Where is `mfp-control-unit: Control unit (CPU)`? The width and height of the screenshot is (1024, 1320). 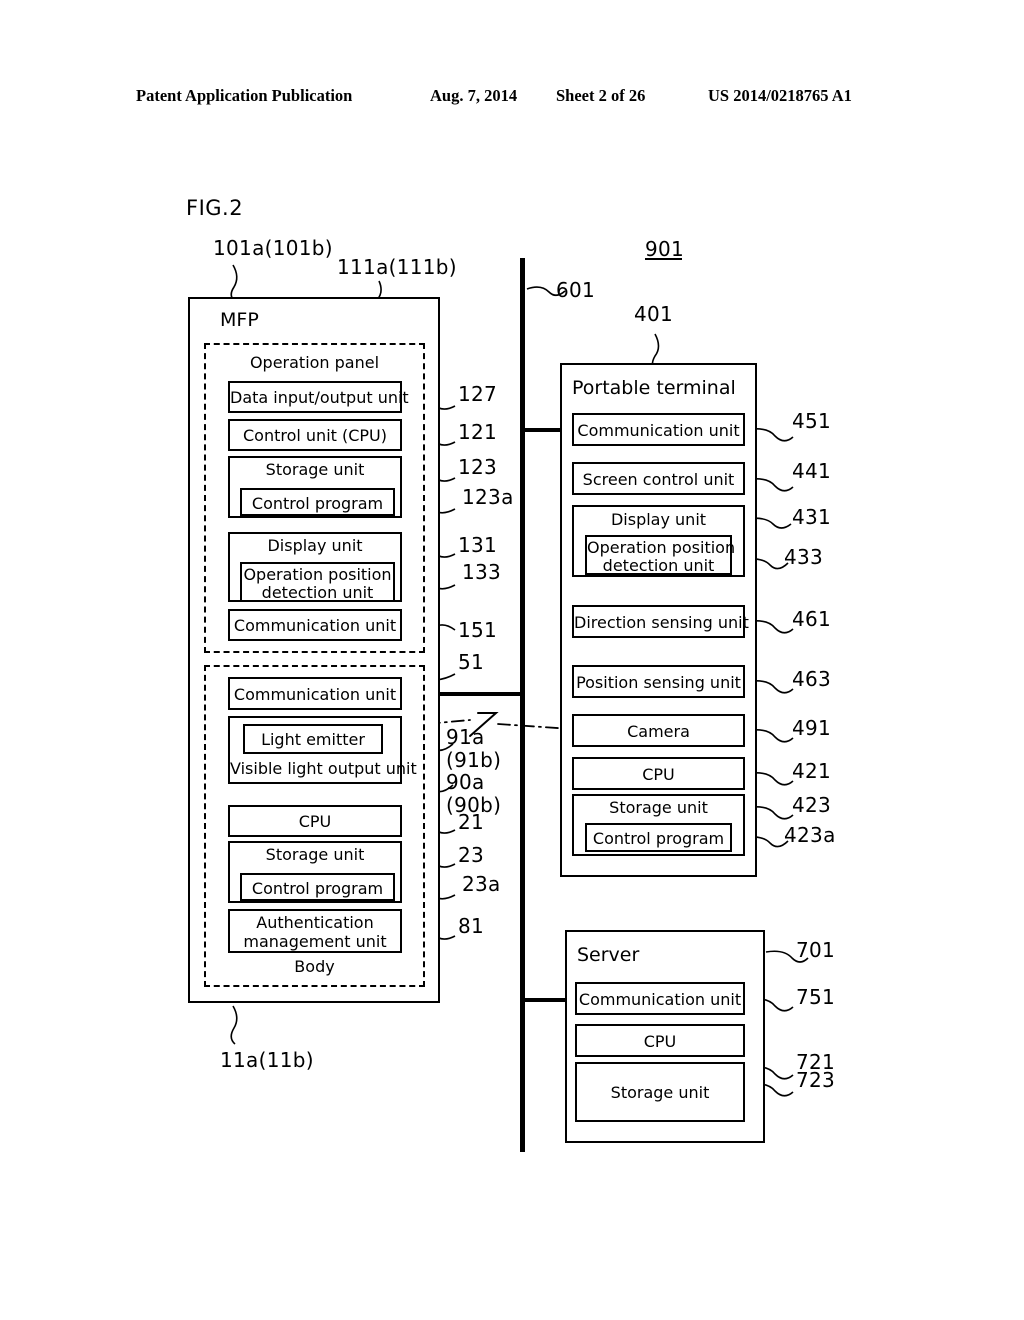 mfp-control-unit: Control unit (CPU) is located at coordinates (315, 435).